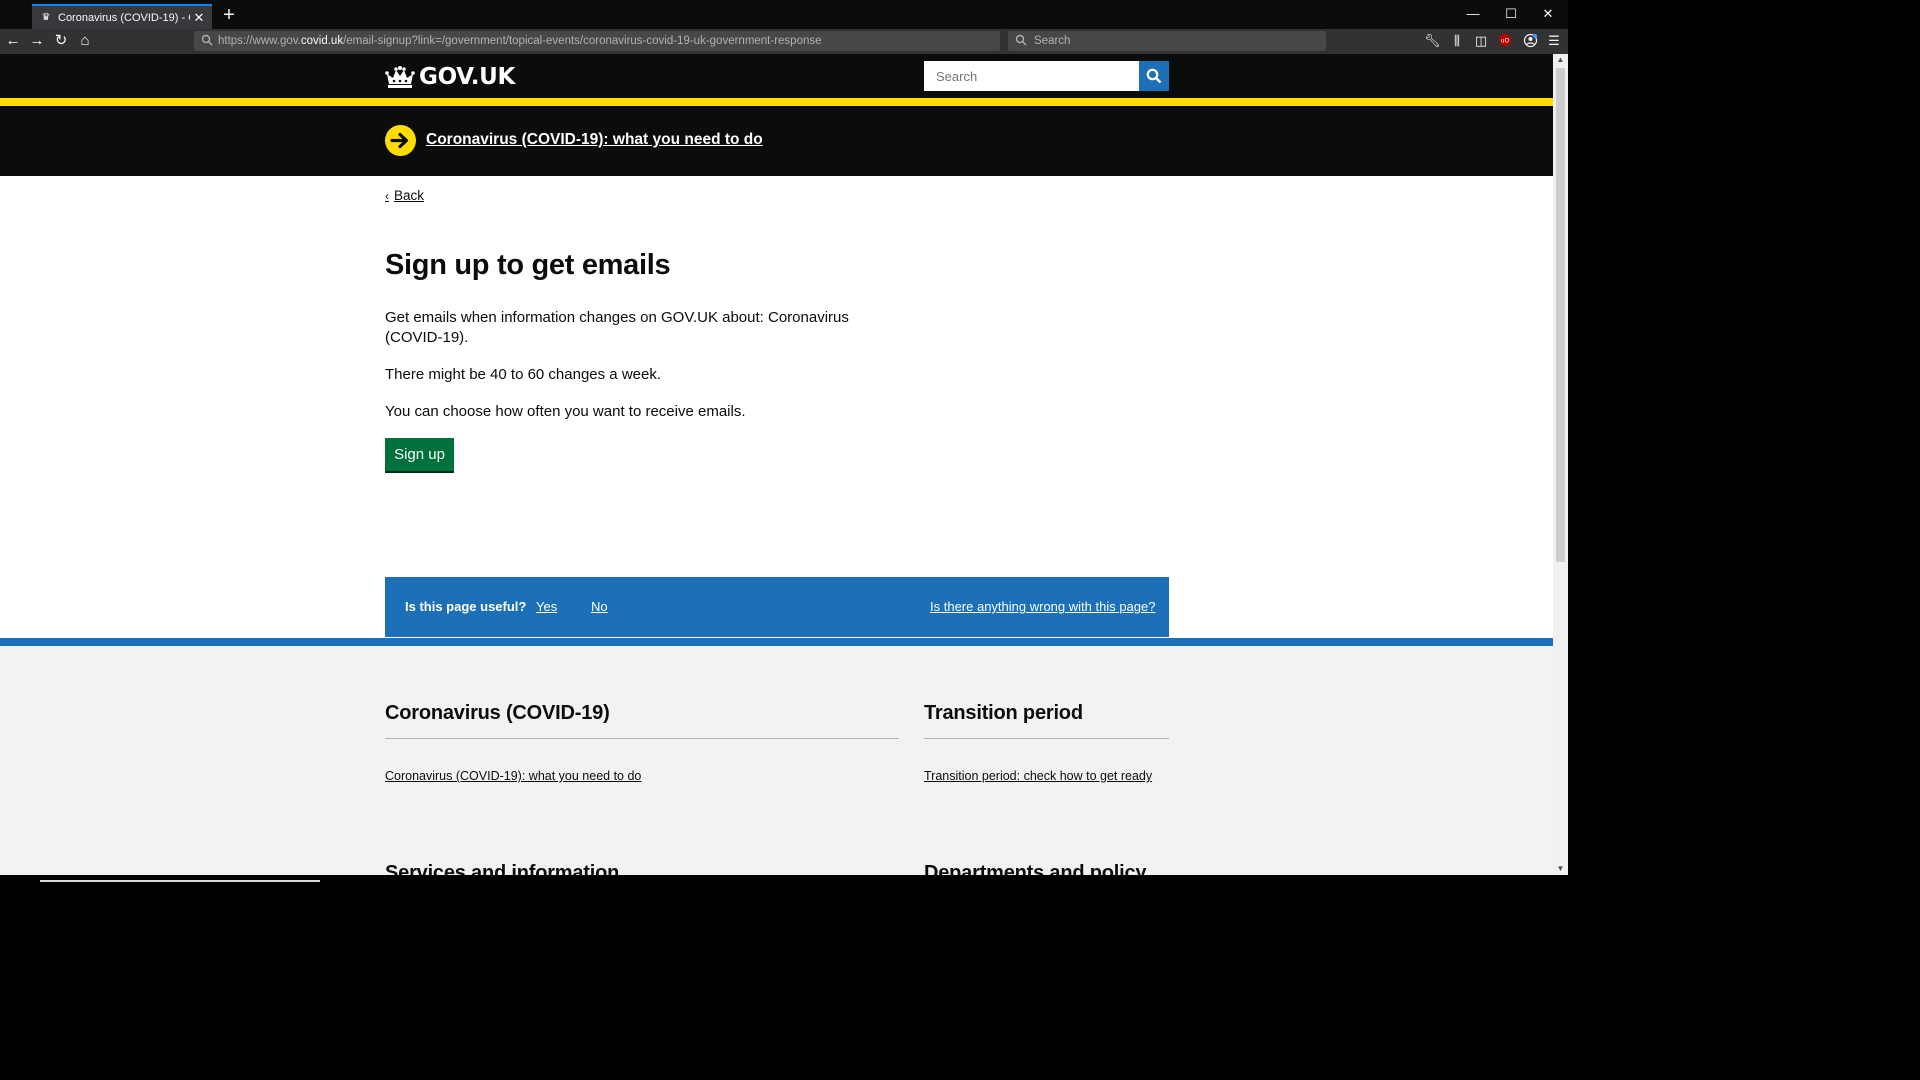 This screenshot has width=1920, height=1080. Describe the element at coordinates (61, 41) in the screenshot. I see `reload-icon: ↻` at that location.